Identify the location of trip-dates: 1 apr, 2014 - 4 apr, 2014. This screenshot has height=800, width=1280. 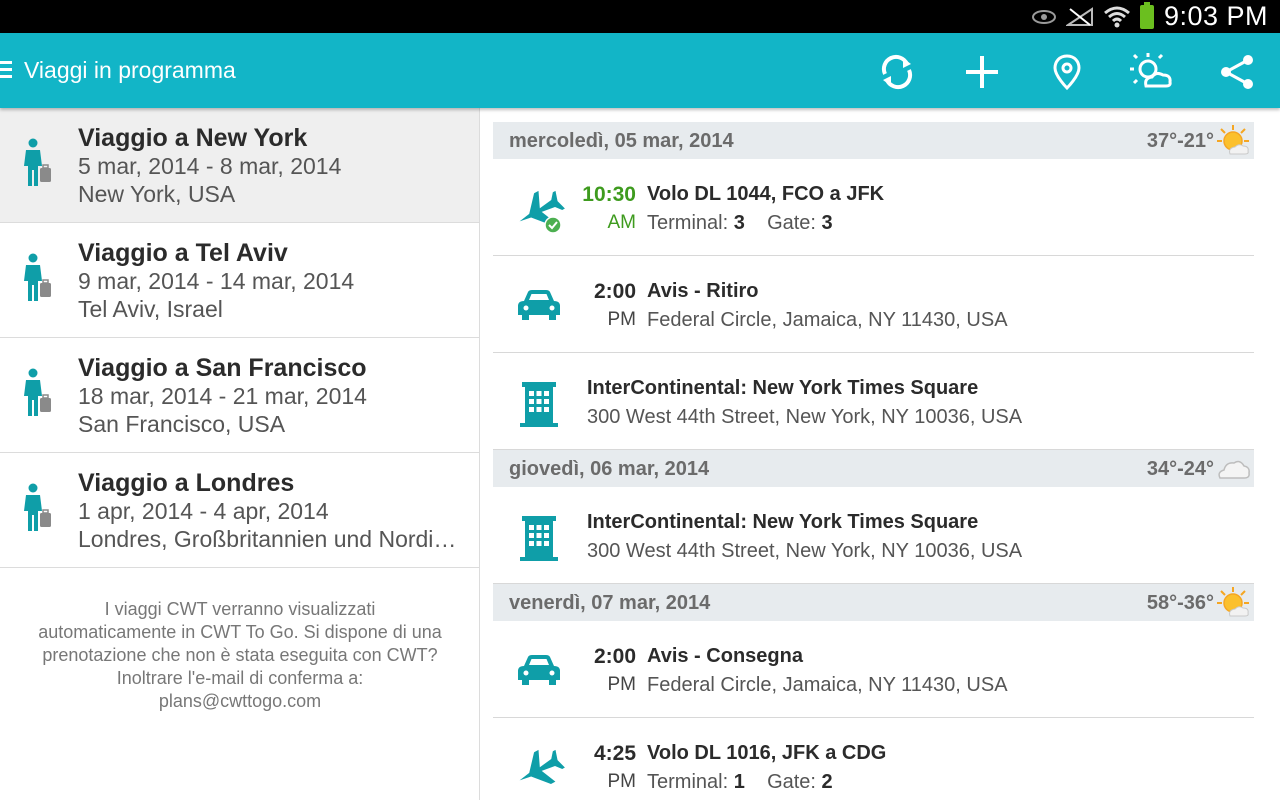
(203, 511).